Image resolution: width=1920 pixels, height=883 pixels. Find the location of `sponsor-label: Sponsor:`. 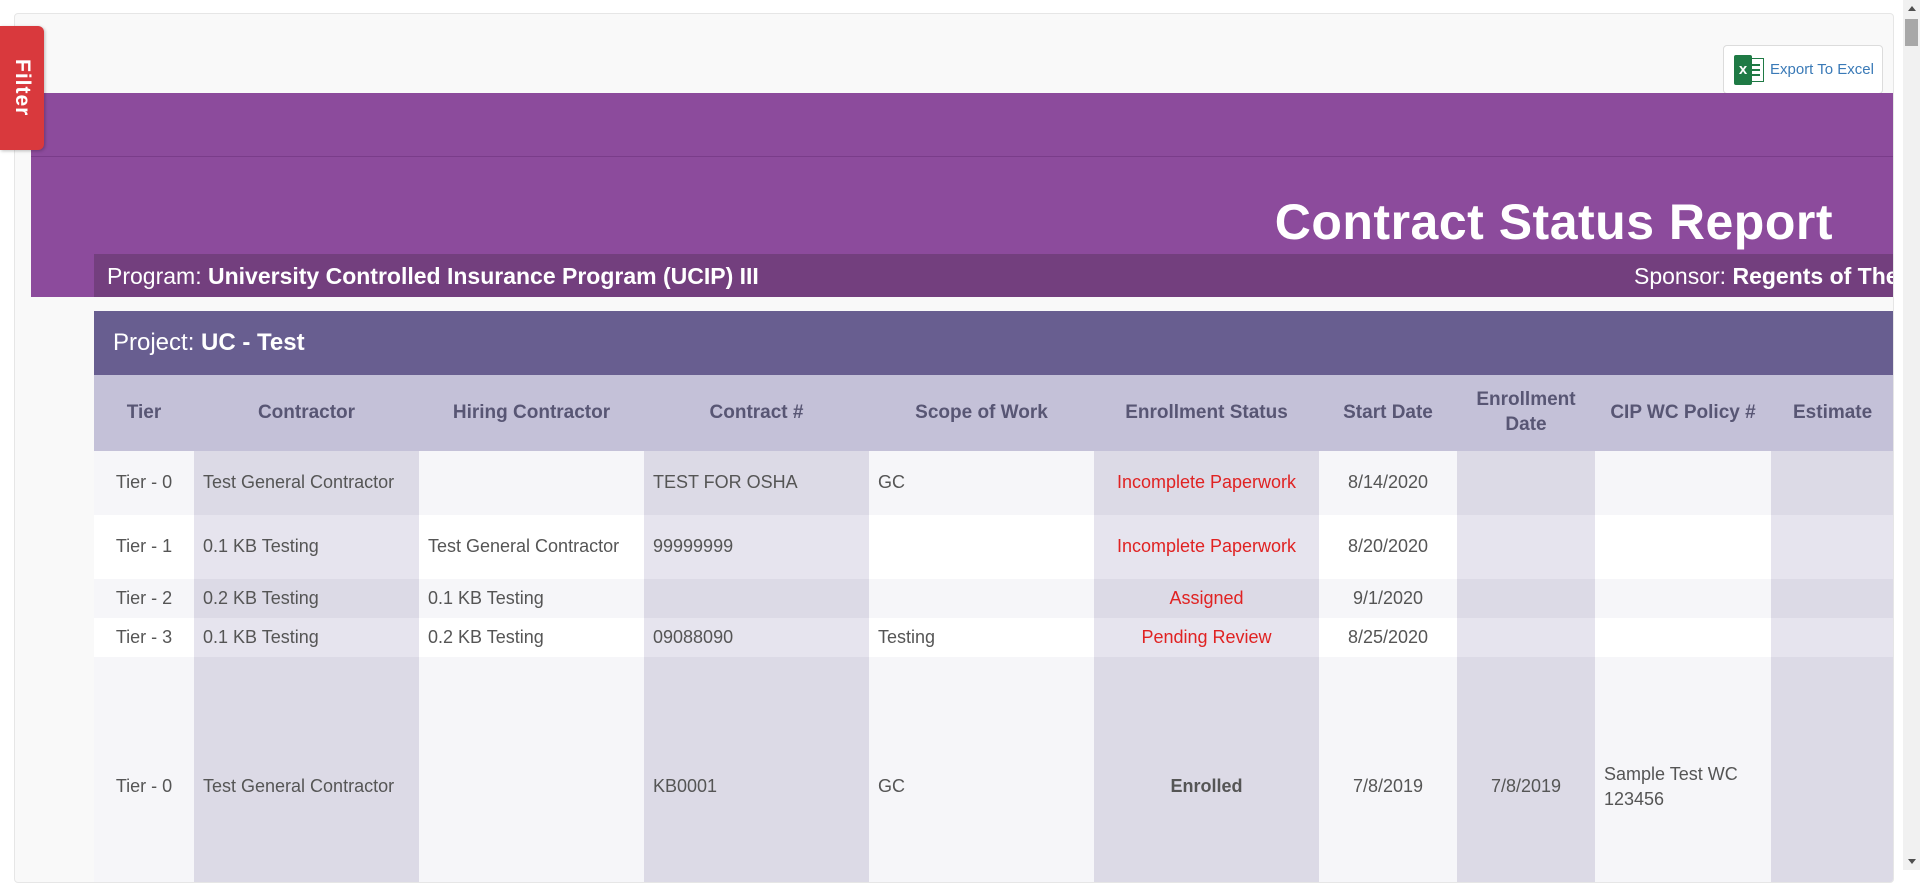

sponsor-label: Sponsor: is located at coordinates (1680, 276).